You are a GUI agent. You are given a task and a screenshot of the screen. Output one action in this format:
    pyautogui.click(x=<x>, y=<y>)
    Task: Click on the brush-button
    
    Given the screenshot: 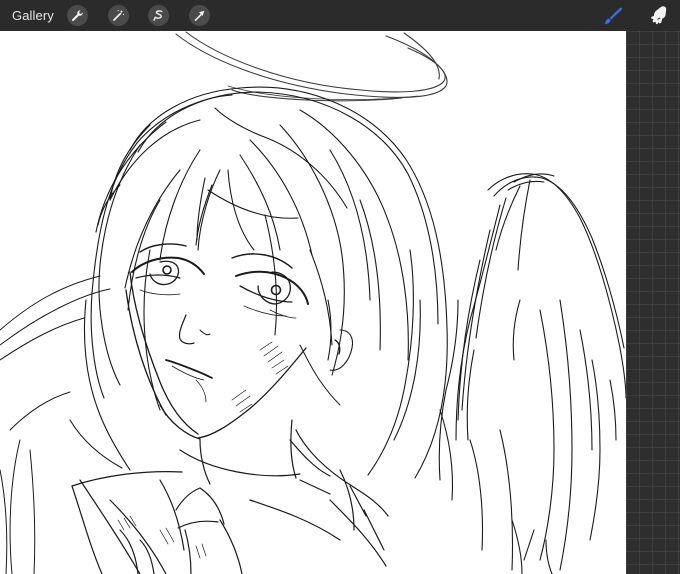 What is the action you would take?
    pyautogui.click(x=614, y=15)
    